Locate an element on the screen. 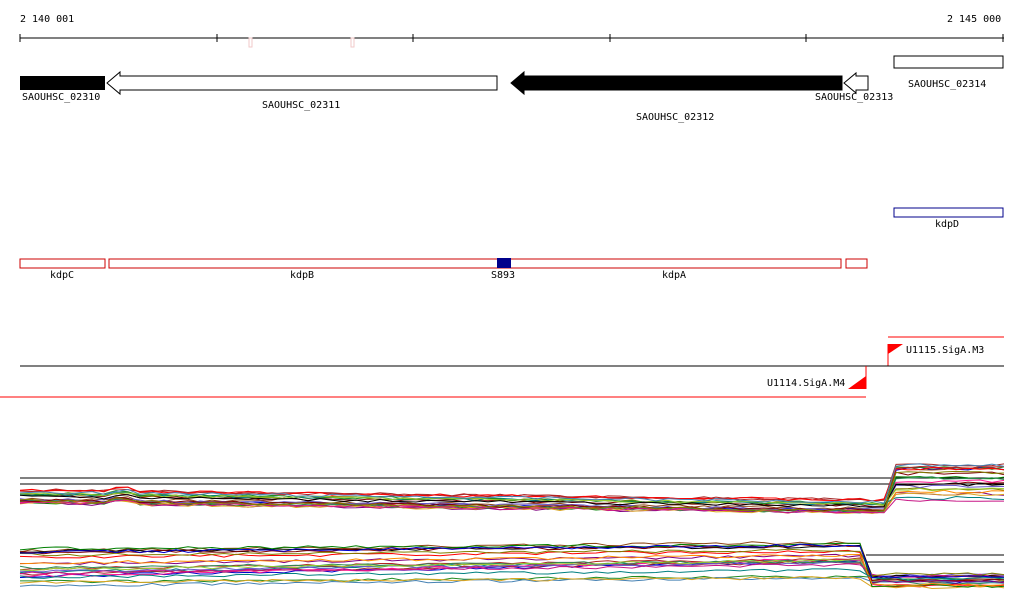 The height and width of the screenshot is (615, 1024). feature-kdpB-kdpA is located at coordinates (475, 263).